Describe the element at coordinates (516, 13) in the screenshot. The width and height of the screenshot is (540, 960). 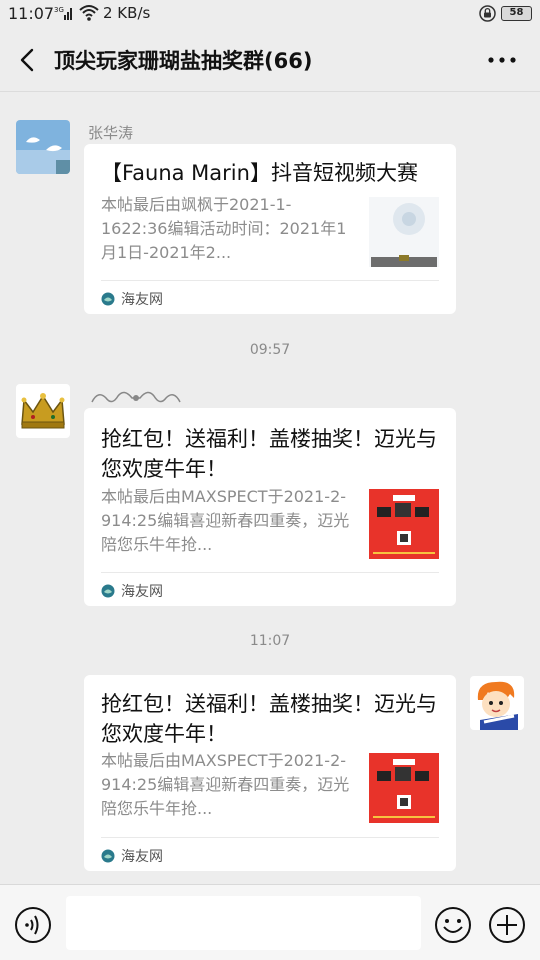
I see `battery-indicator: 58` at that location.